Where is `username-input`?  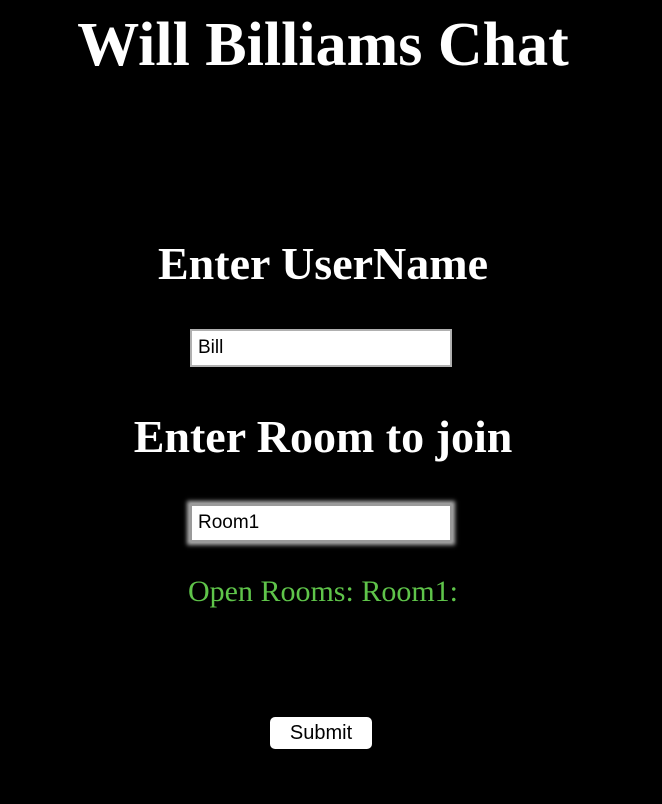 username-input is located at coordinates (321, 348).